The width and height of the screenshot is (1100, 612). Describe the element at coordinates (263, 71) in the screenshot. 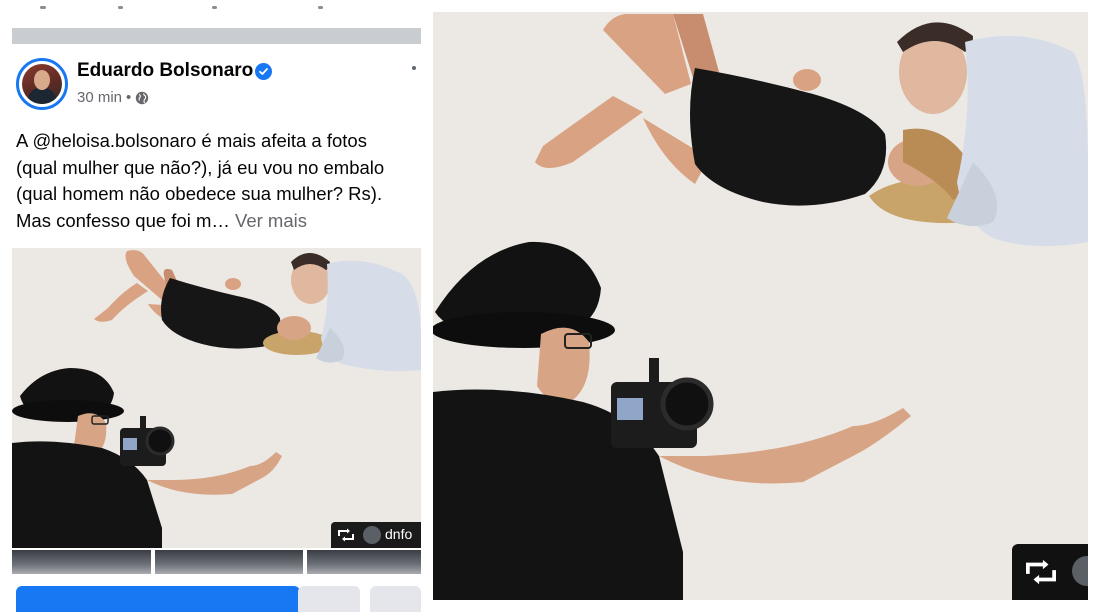

I see `verified-badge-icon` at that location.